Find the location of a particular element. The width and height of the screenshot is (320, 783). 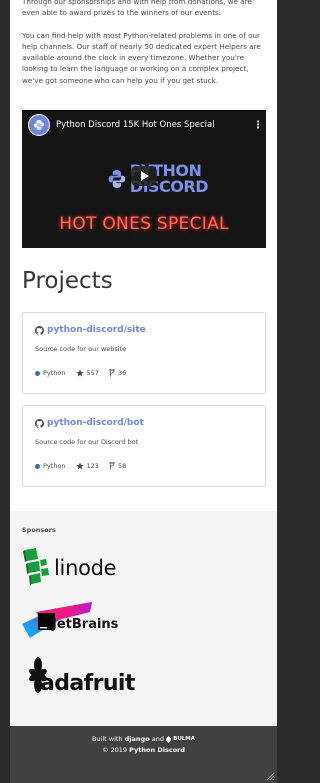

footer-copyright: © 2019 Python Discord is located at coordinates (143, 750).